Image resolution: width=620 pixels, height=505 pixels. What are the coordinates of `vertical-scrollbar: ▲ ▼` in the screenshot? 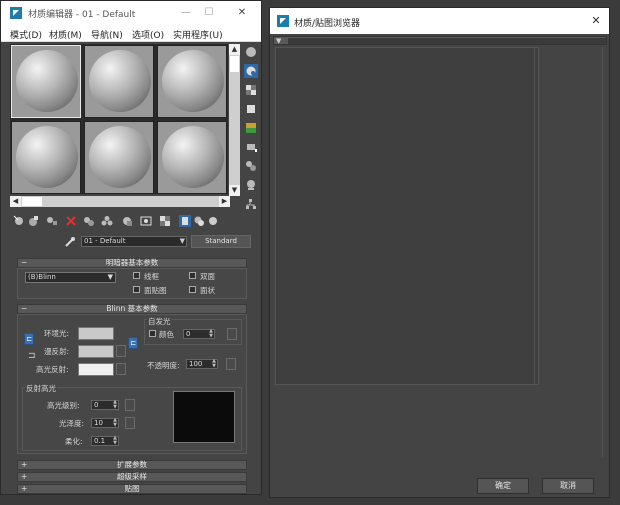 It's located at (234, 120).